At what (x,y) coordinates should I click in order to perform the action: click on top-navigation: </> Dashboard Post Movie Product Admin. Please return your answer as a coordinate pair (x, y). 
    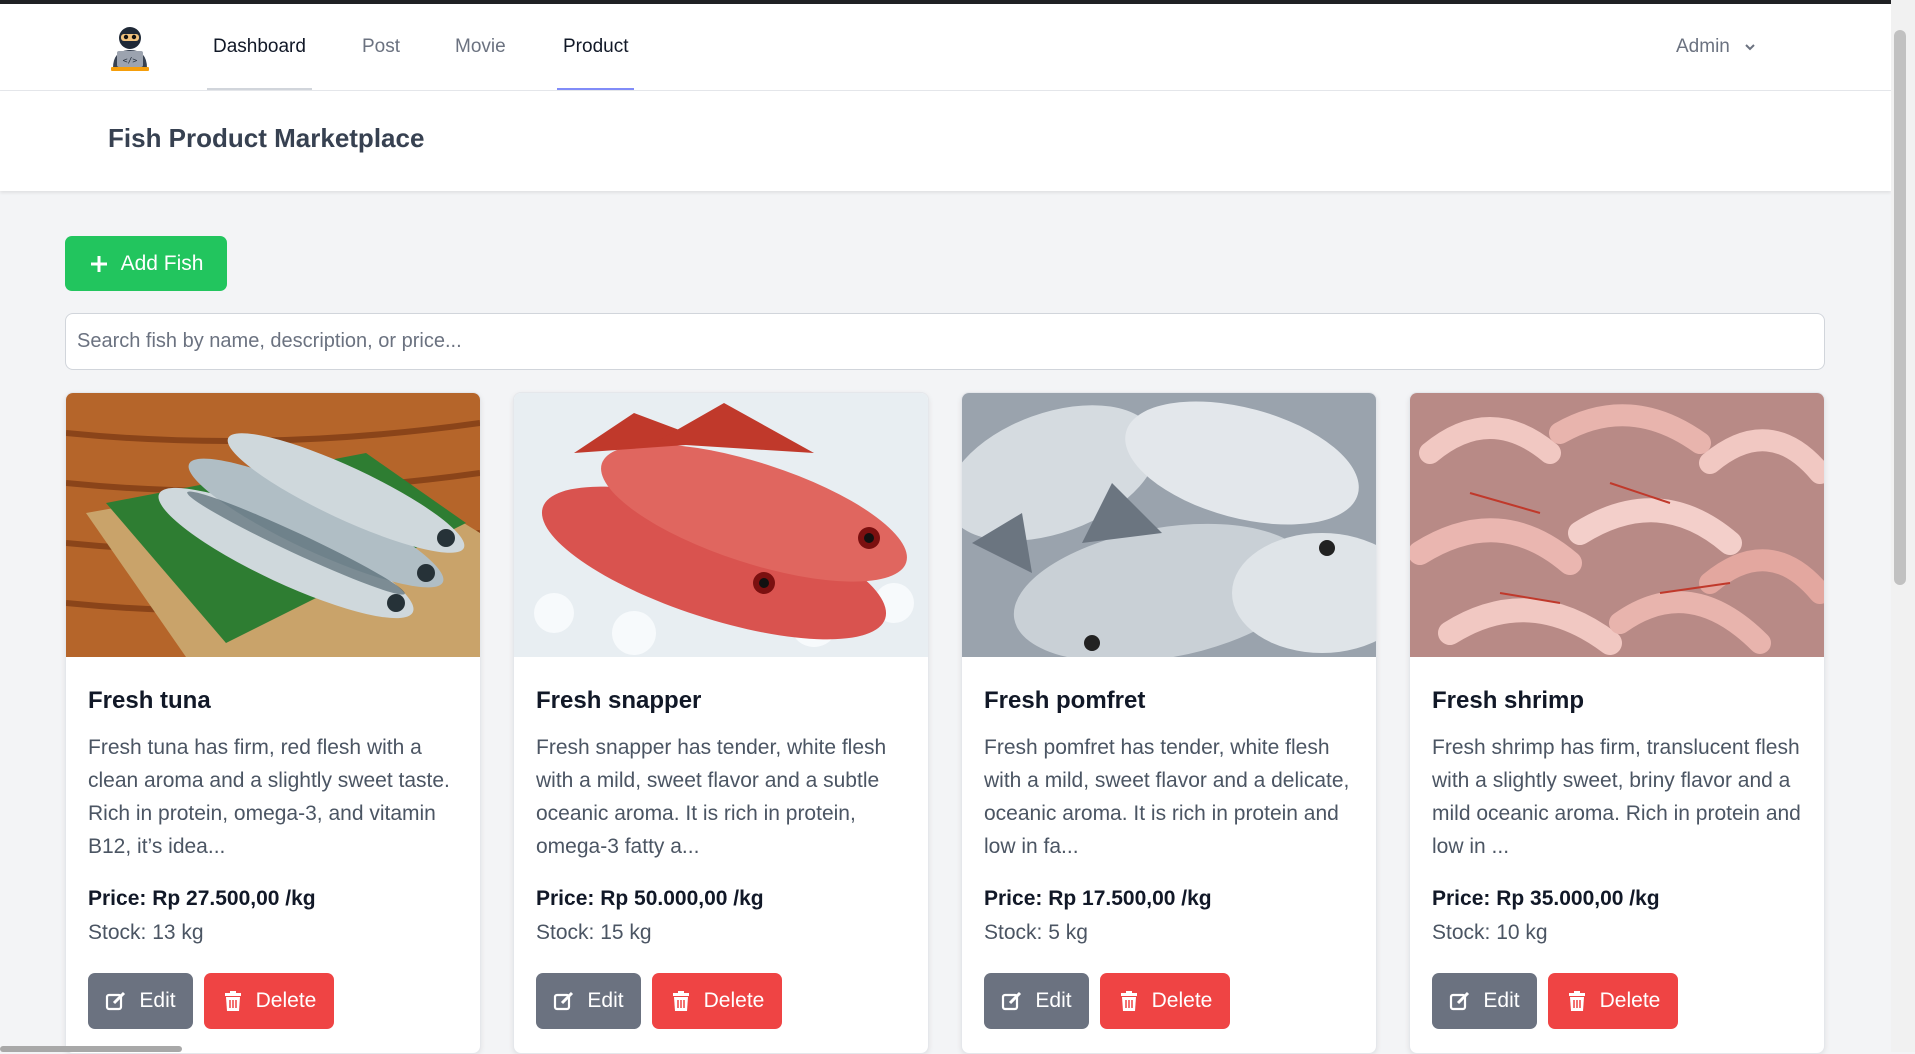
    Looking at the image, I should click on (945, 47).